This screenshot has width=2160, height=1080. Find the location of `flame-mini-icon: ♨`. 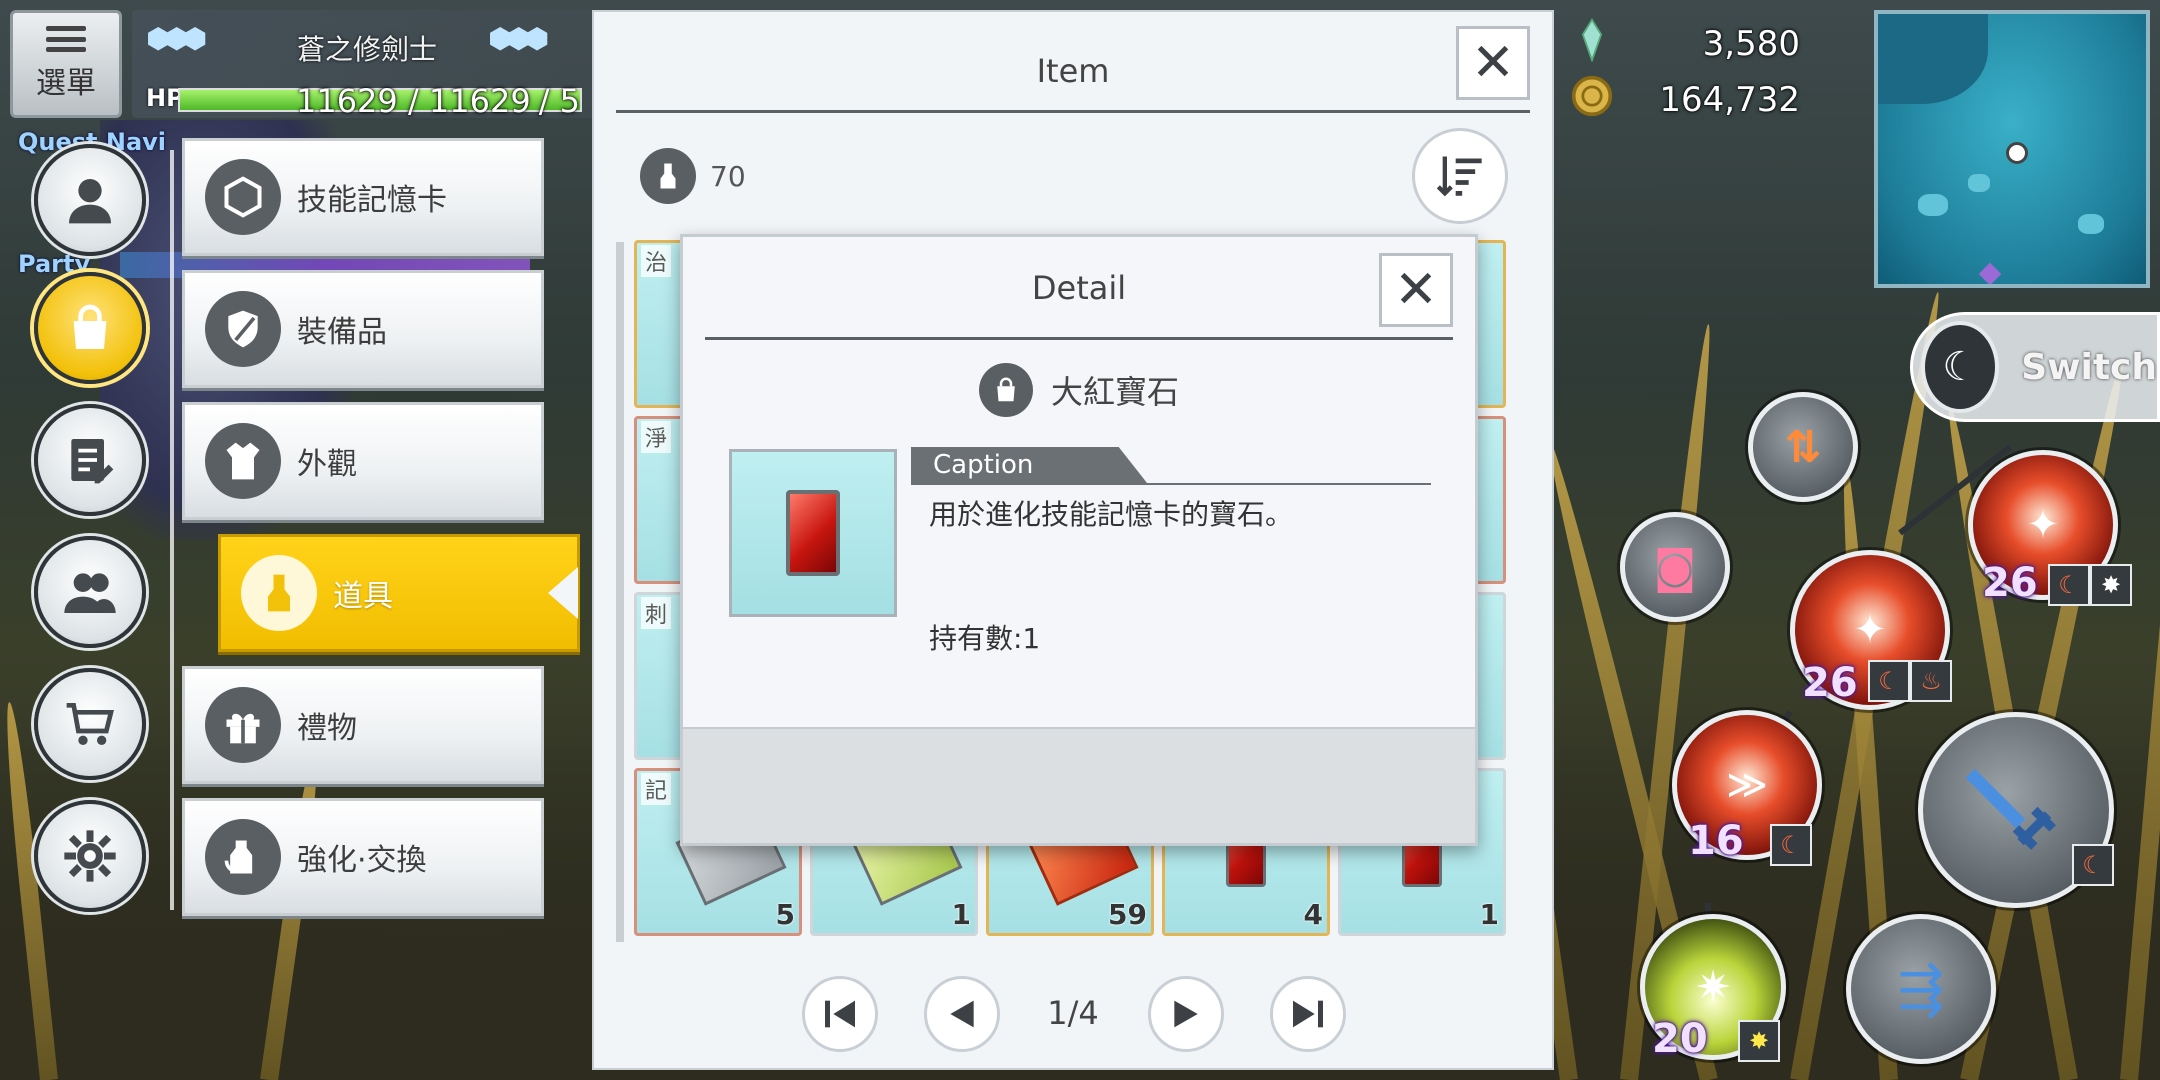

flame-mini-icon: ♨ is located at coordinates (1931, 681).